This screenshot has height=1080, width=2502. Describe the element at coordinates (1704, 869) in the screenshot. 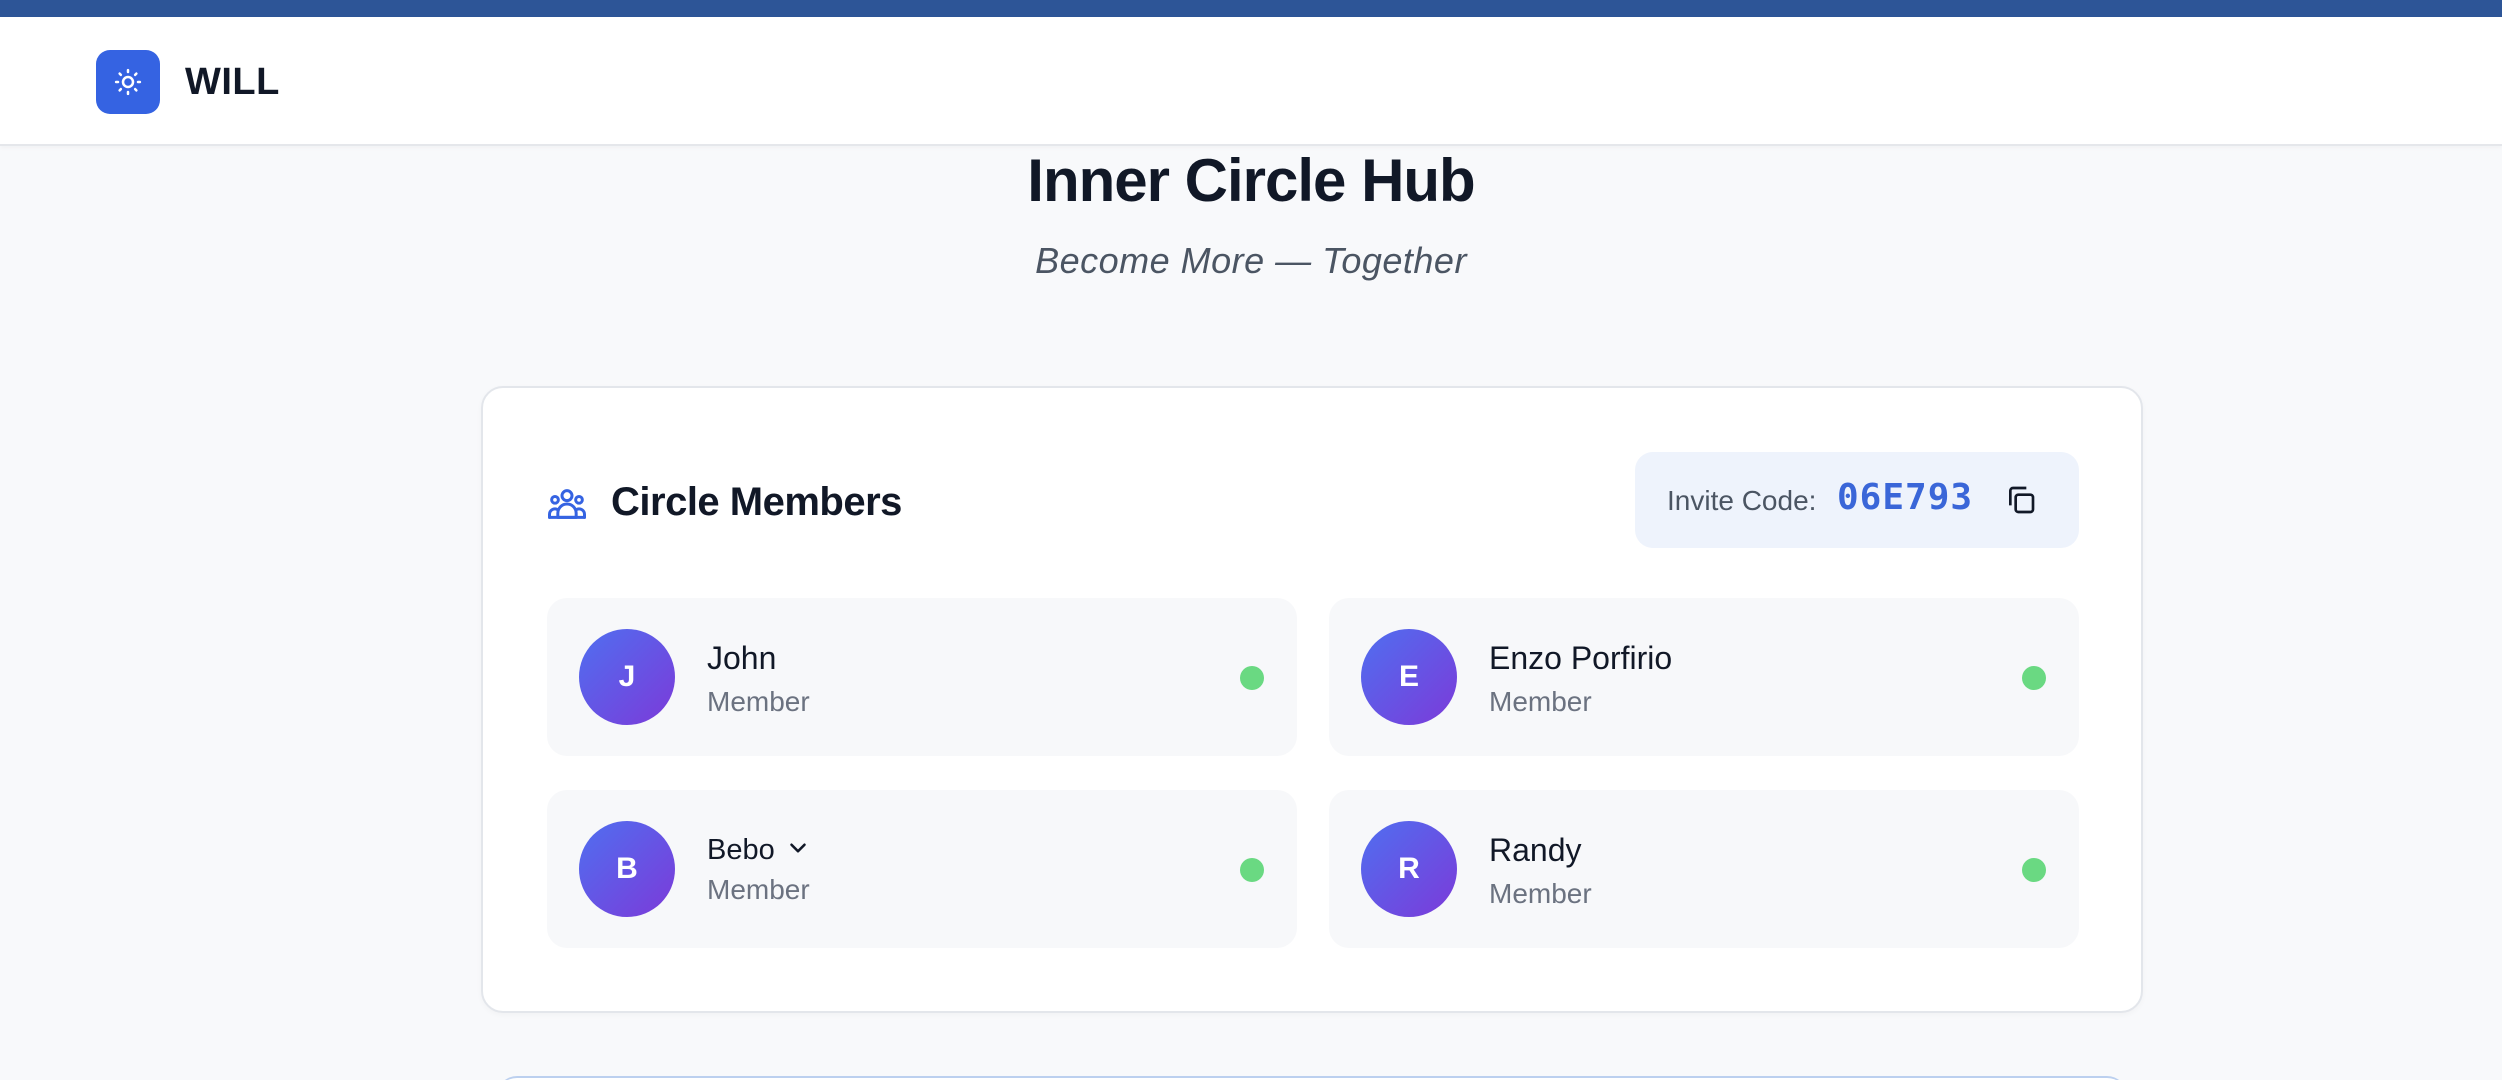

I see `member-card: R Randy Member` at that location.